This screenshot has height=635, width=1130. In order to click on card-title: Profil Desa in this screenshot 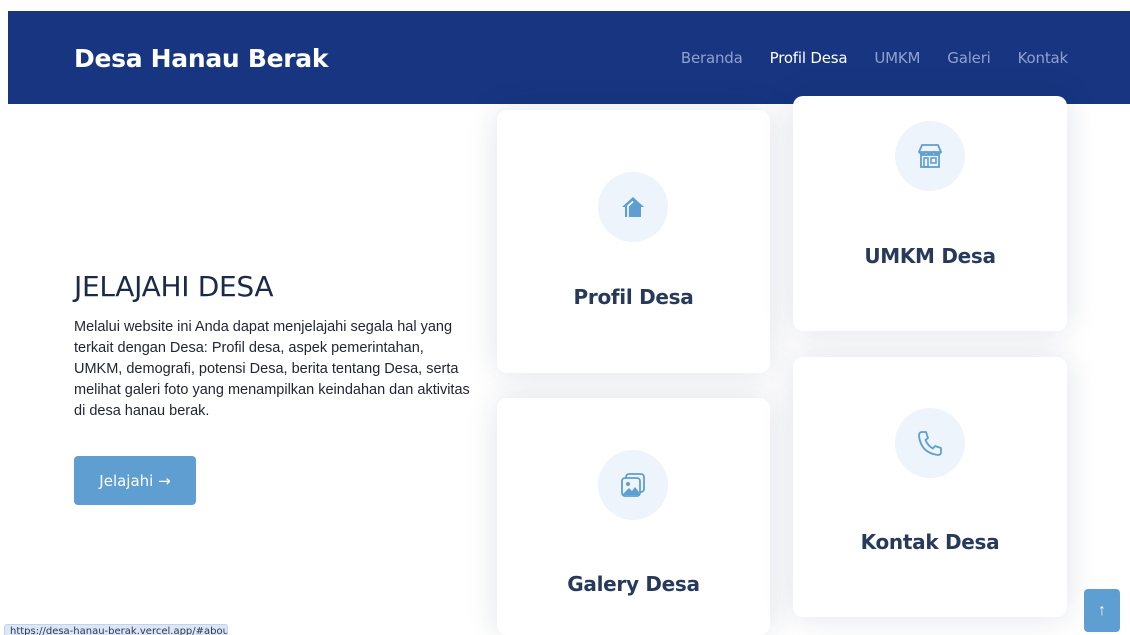, I will do `click(633, 297)`.